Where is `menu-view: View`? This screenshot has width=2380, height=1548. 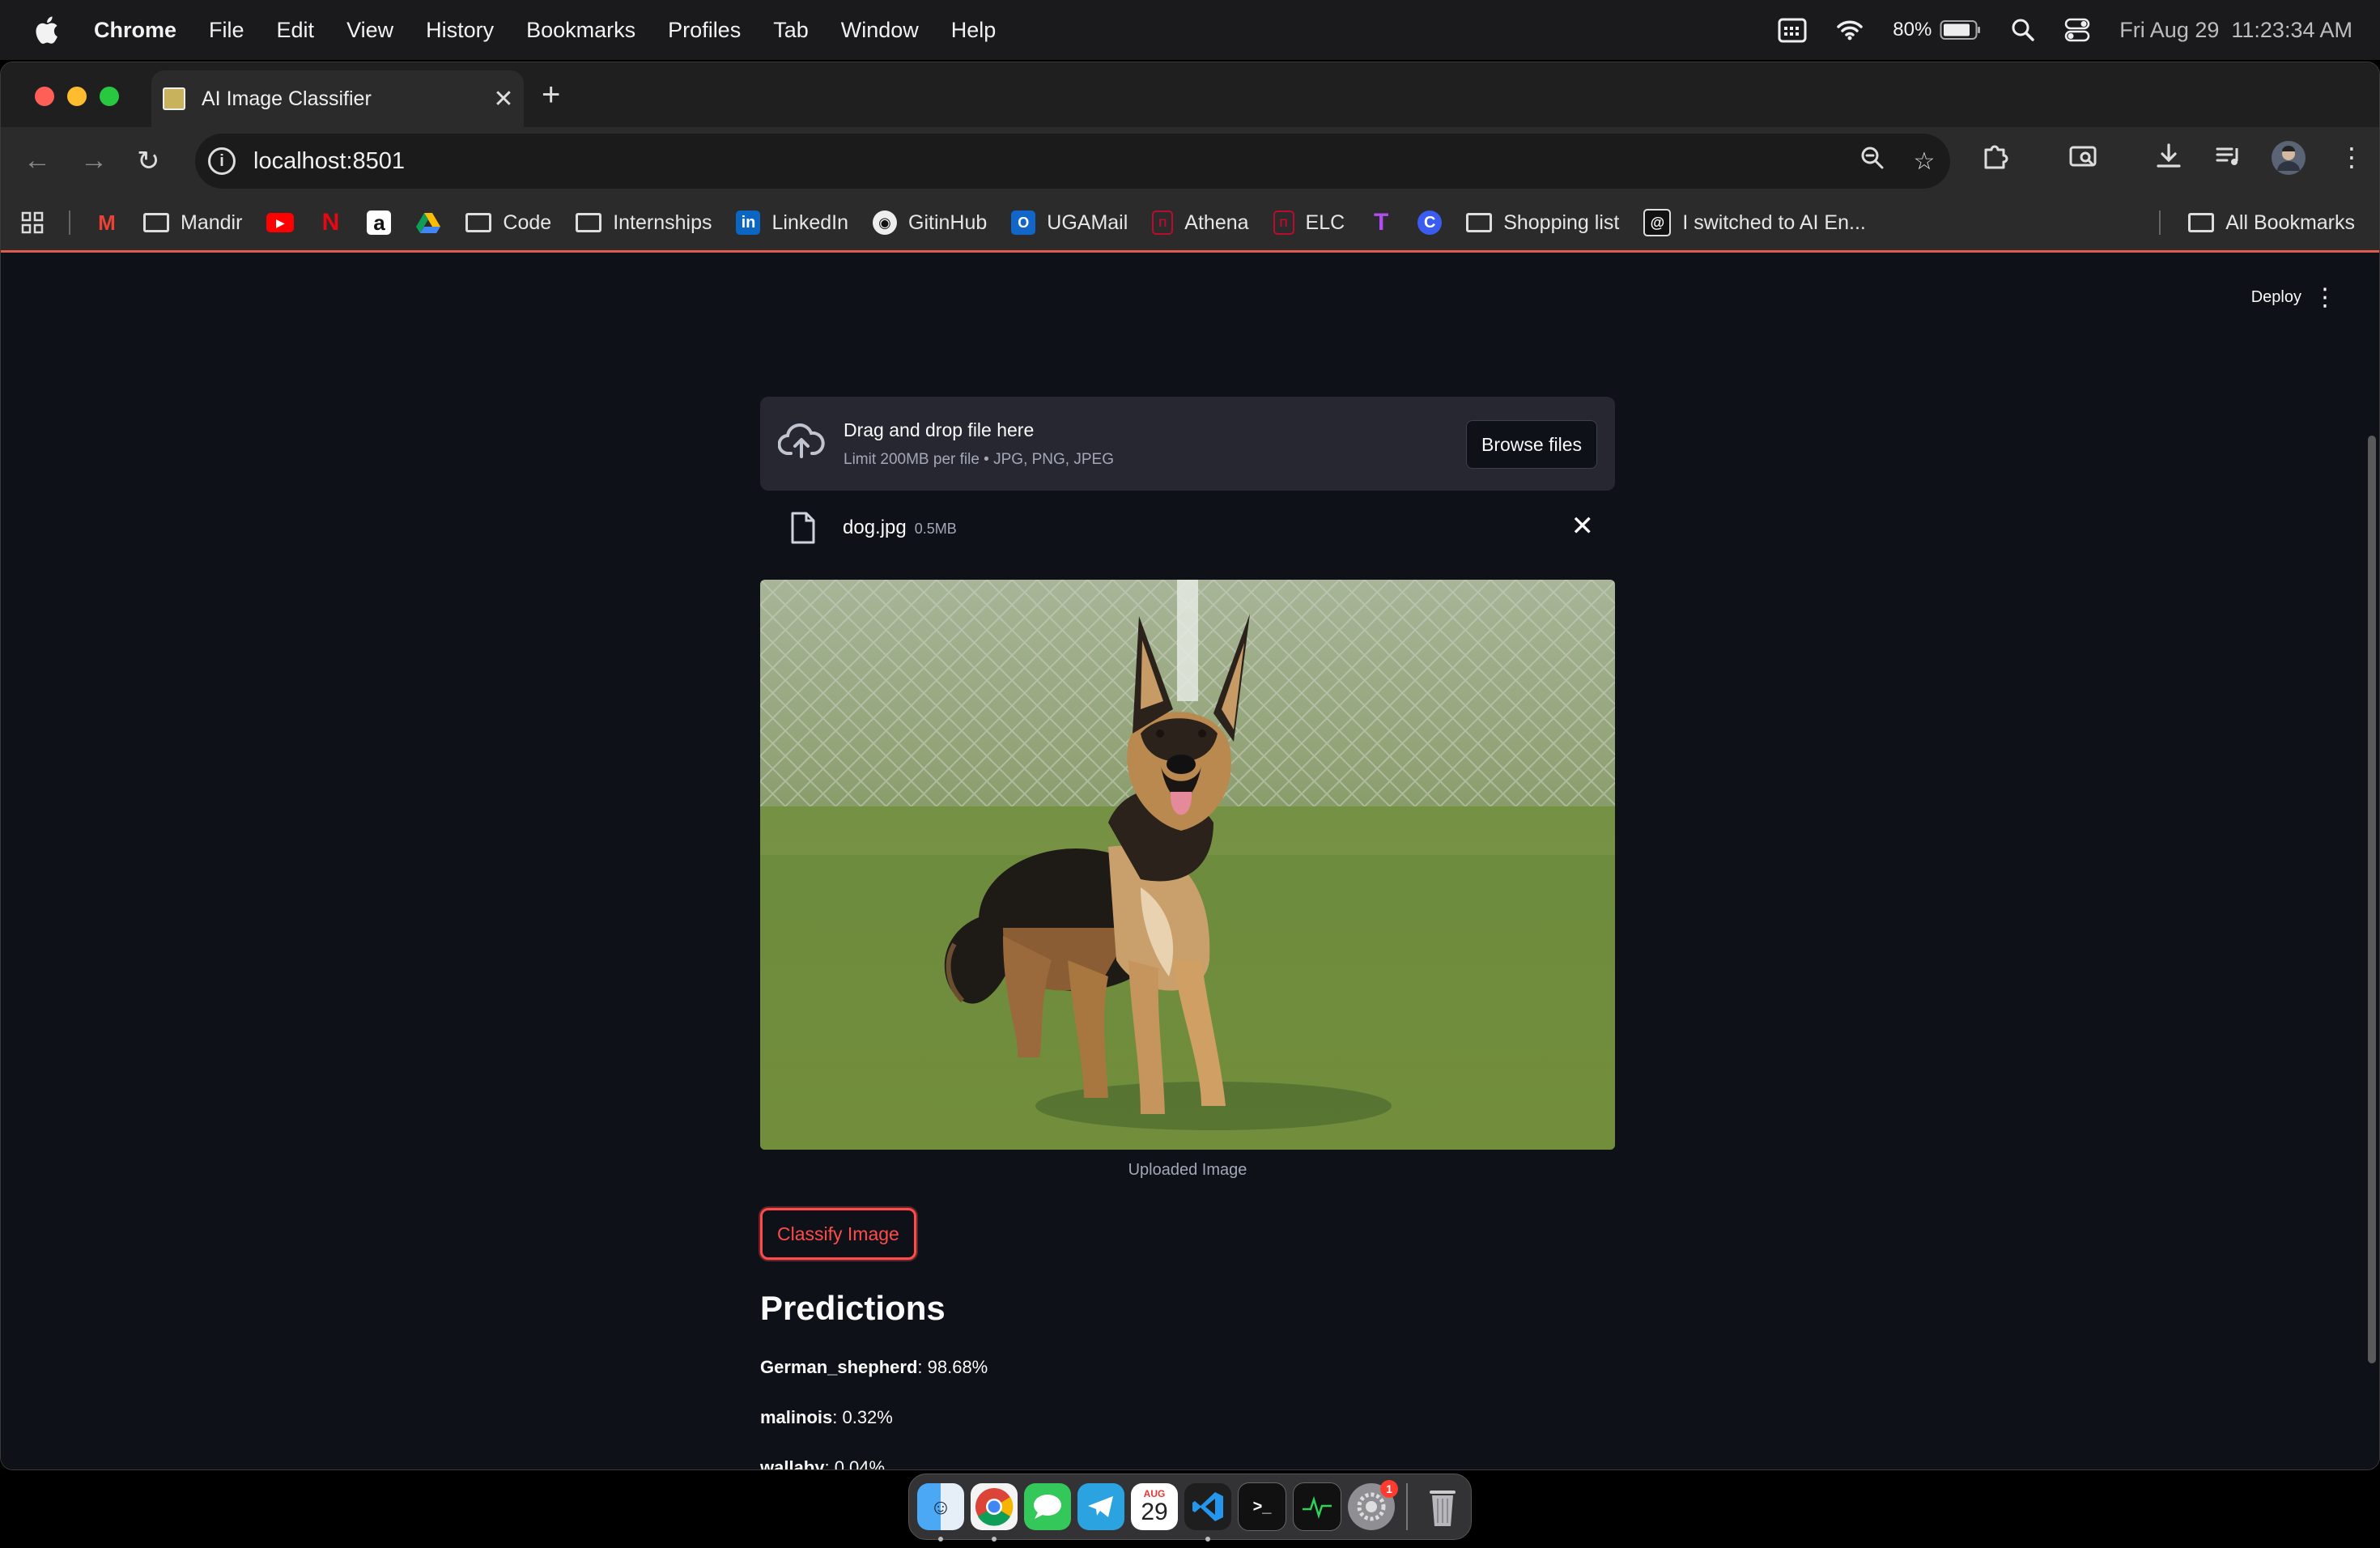 menu-view: View is located at coordinates (369, 31).